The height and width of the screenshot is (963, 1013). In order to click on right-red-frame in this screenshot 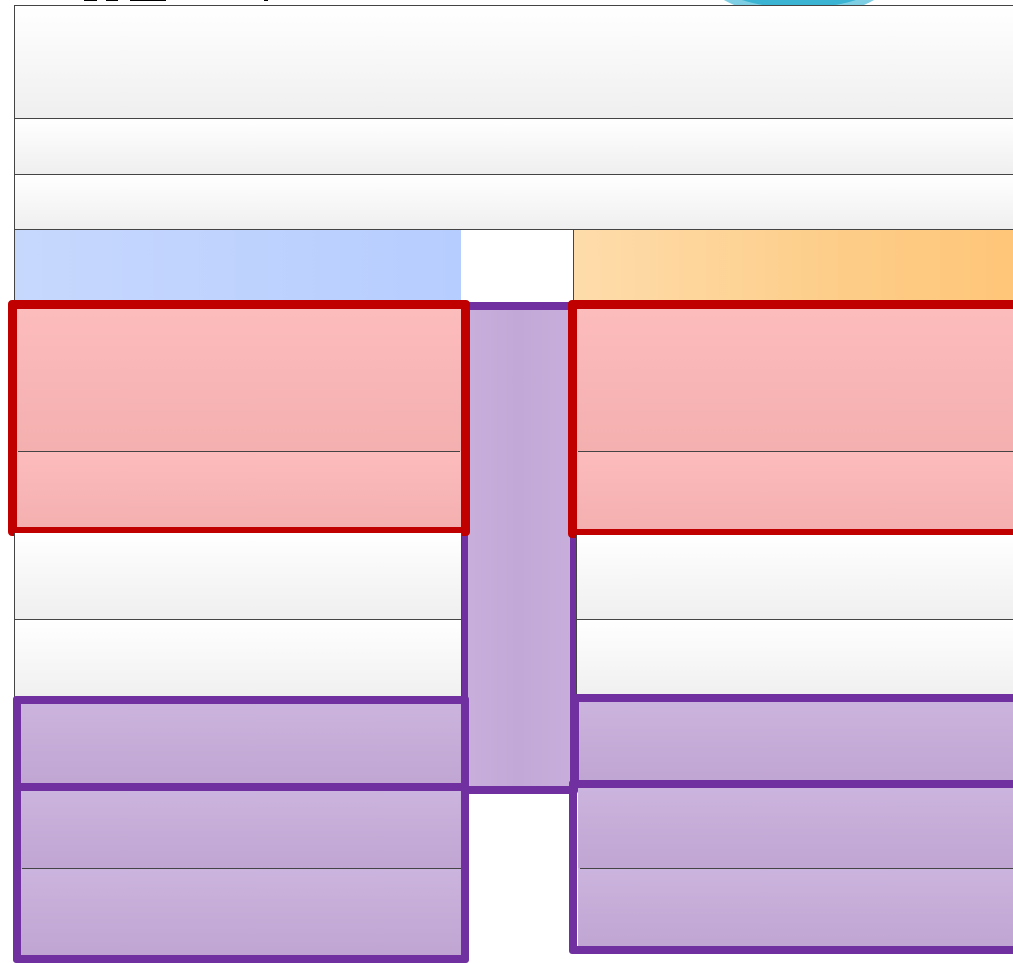, I will do `click(790, 419)`.